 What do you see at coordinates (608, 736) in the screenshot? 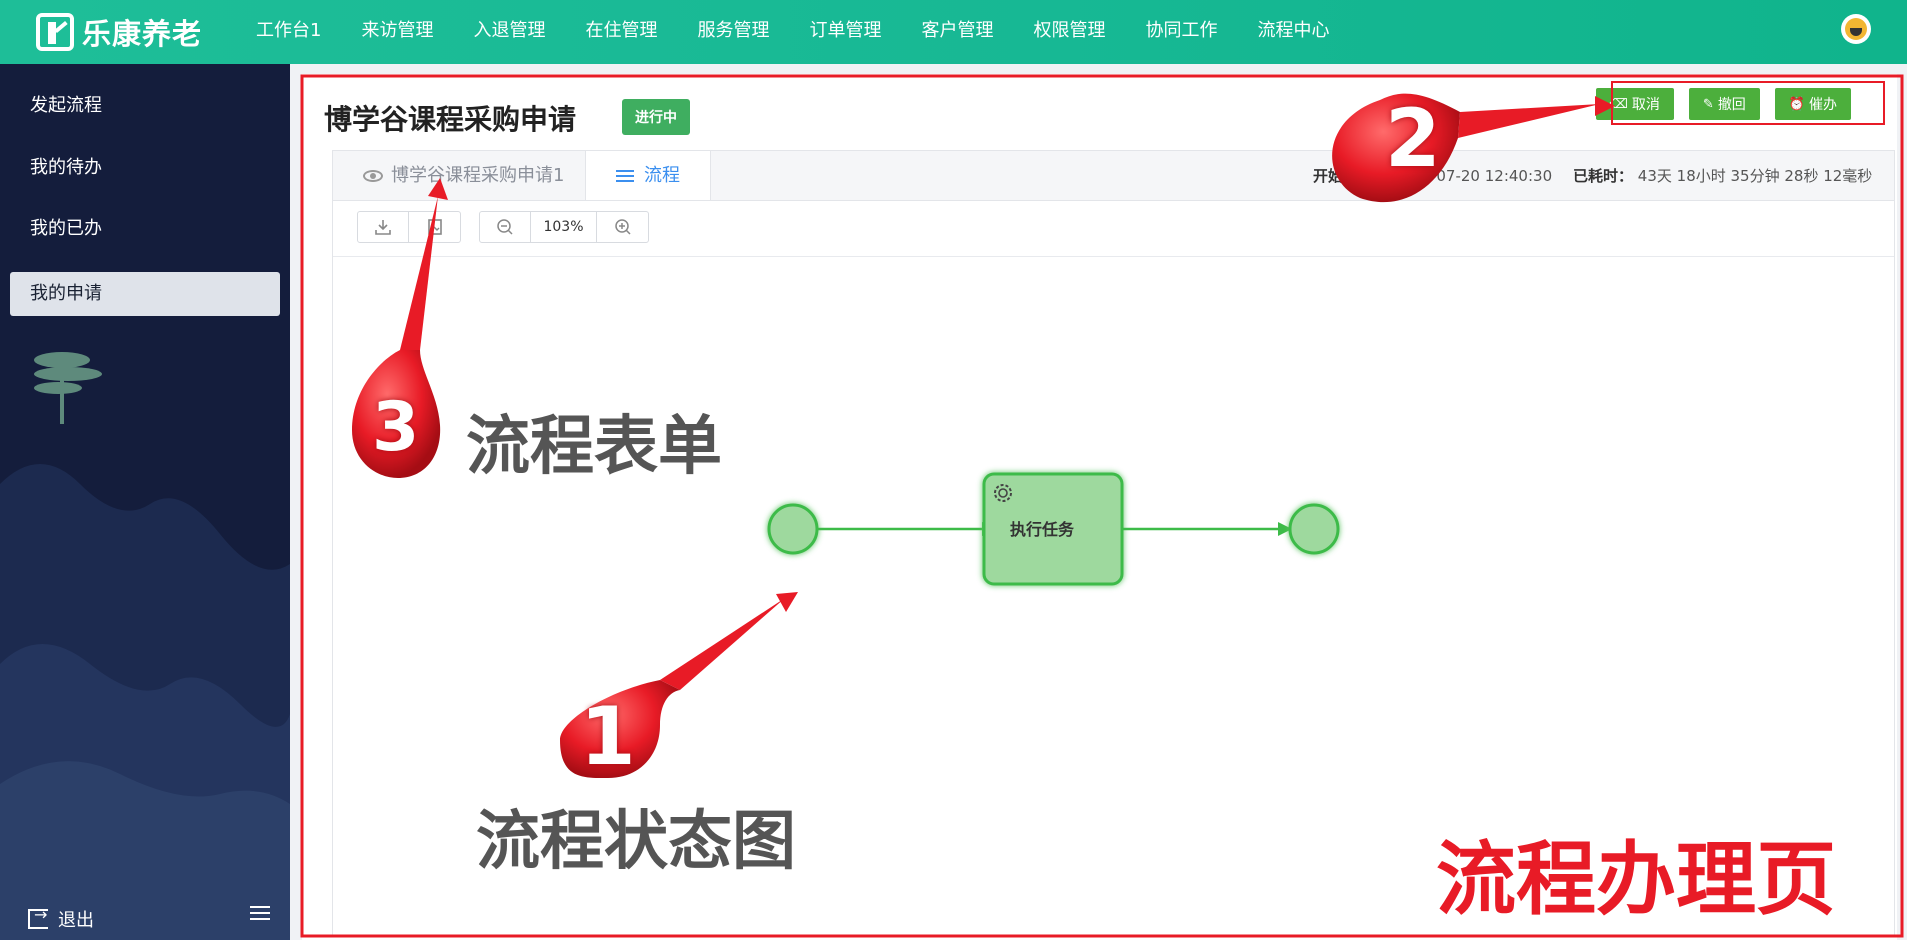
I see `annotation-number-1: 1` at bounding box center [608, 736].